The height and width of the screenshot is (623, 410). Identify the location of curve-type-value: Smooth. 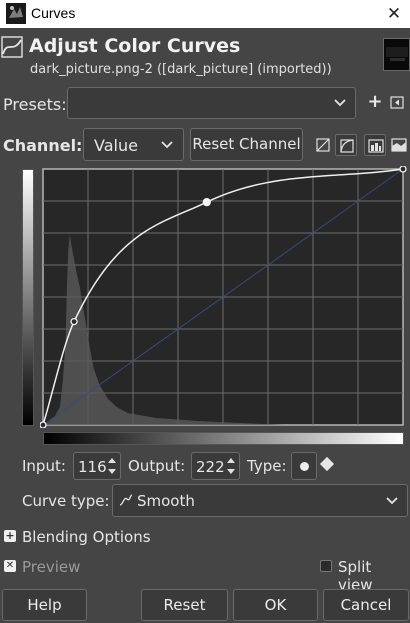
(166, 501).